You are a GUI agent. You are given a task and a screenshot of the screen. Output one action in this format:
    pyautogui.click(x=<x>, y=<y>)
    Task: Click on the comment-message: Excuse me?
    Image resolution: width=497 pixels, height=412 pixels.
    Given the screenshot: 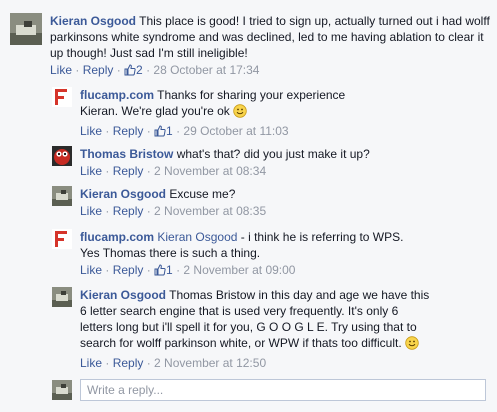 What is the action you would take?
    pyautogui.click(x=201, y=194)
    